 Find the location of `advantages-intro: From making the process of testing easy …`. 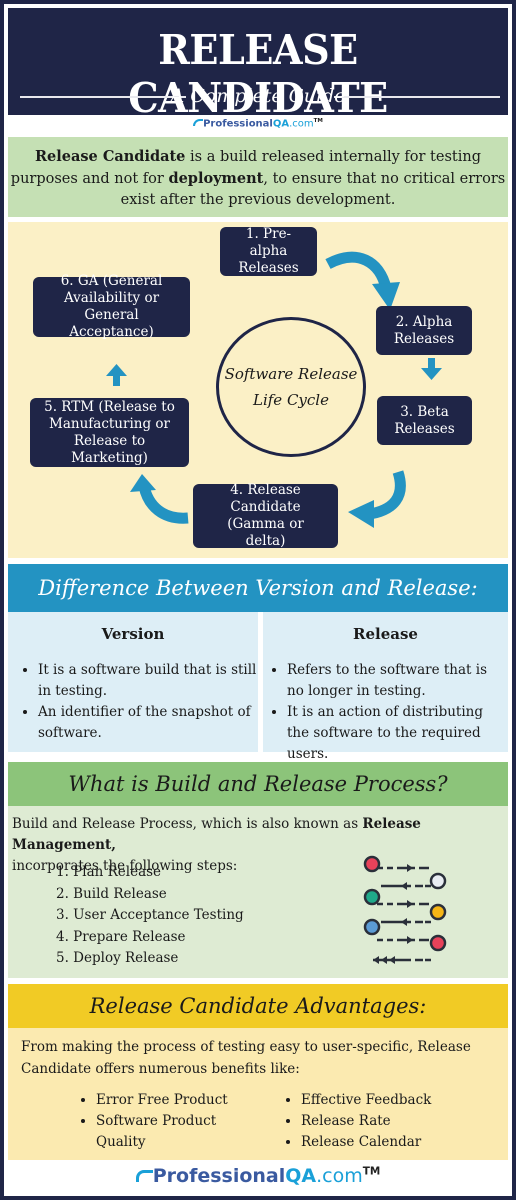

advantages-intro: From making the process of testing easy … is located at coordinates (246, 1058).